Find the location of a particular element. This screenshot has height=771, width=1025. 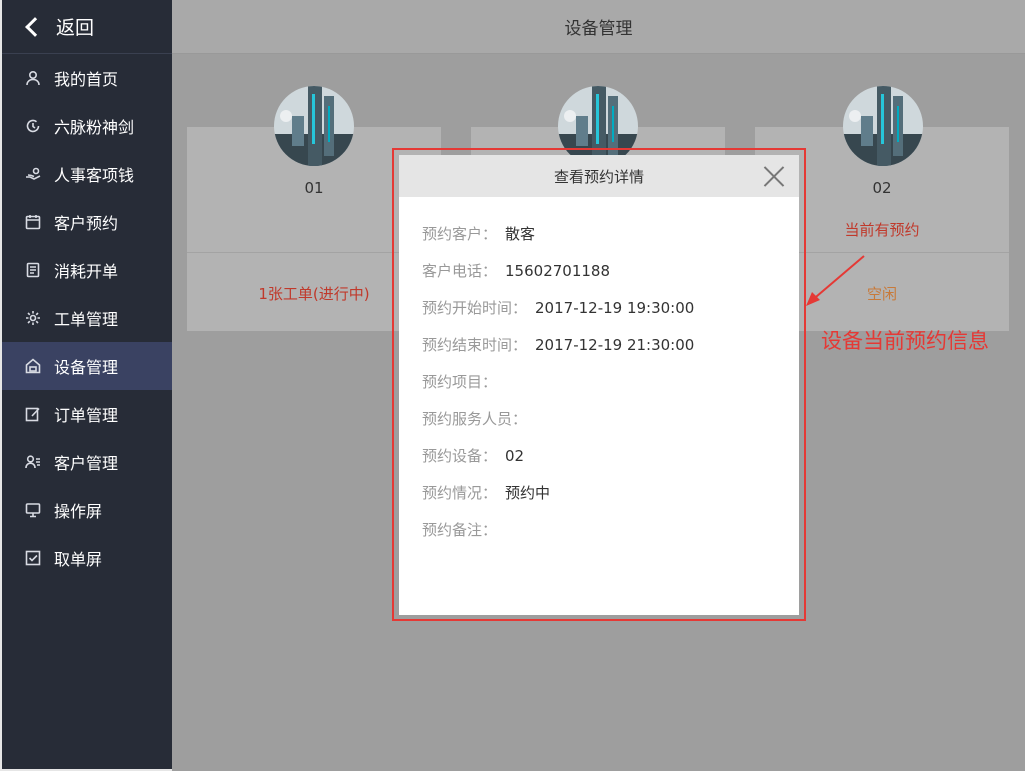

detail-value: 预约中 is located at coordinates (528, 493).